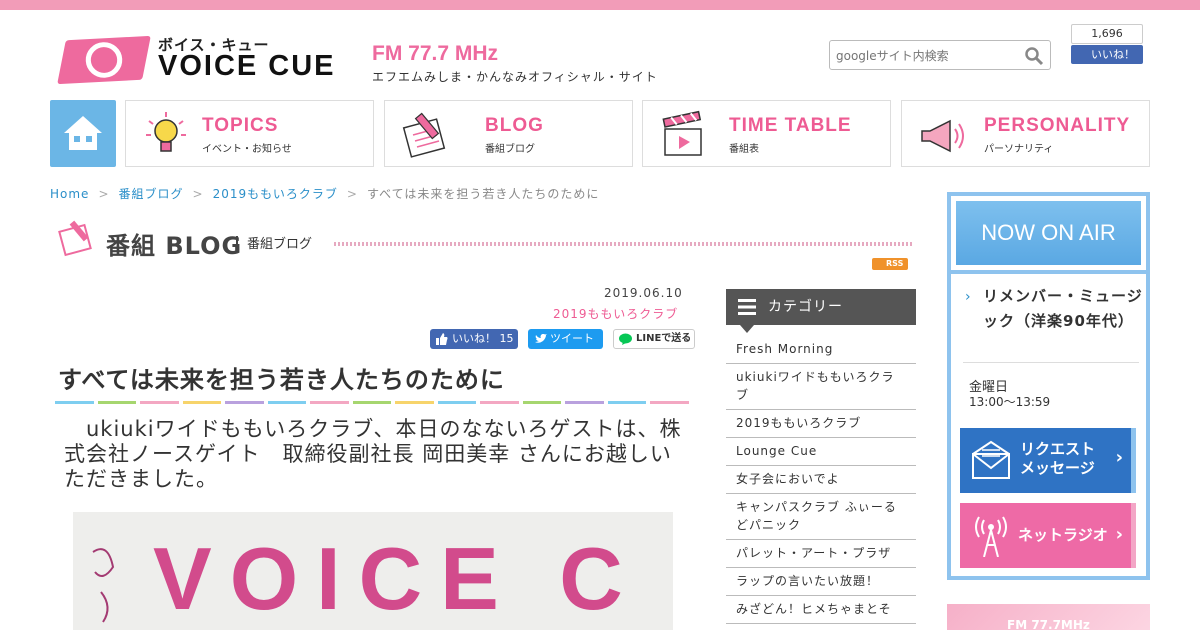 The height and width of the screenshot is (632, 1200). I want to click on nav-sub: パーソナリティ, so click(1019, 149).